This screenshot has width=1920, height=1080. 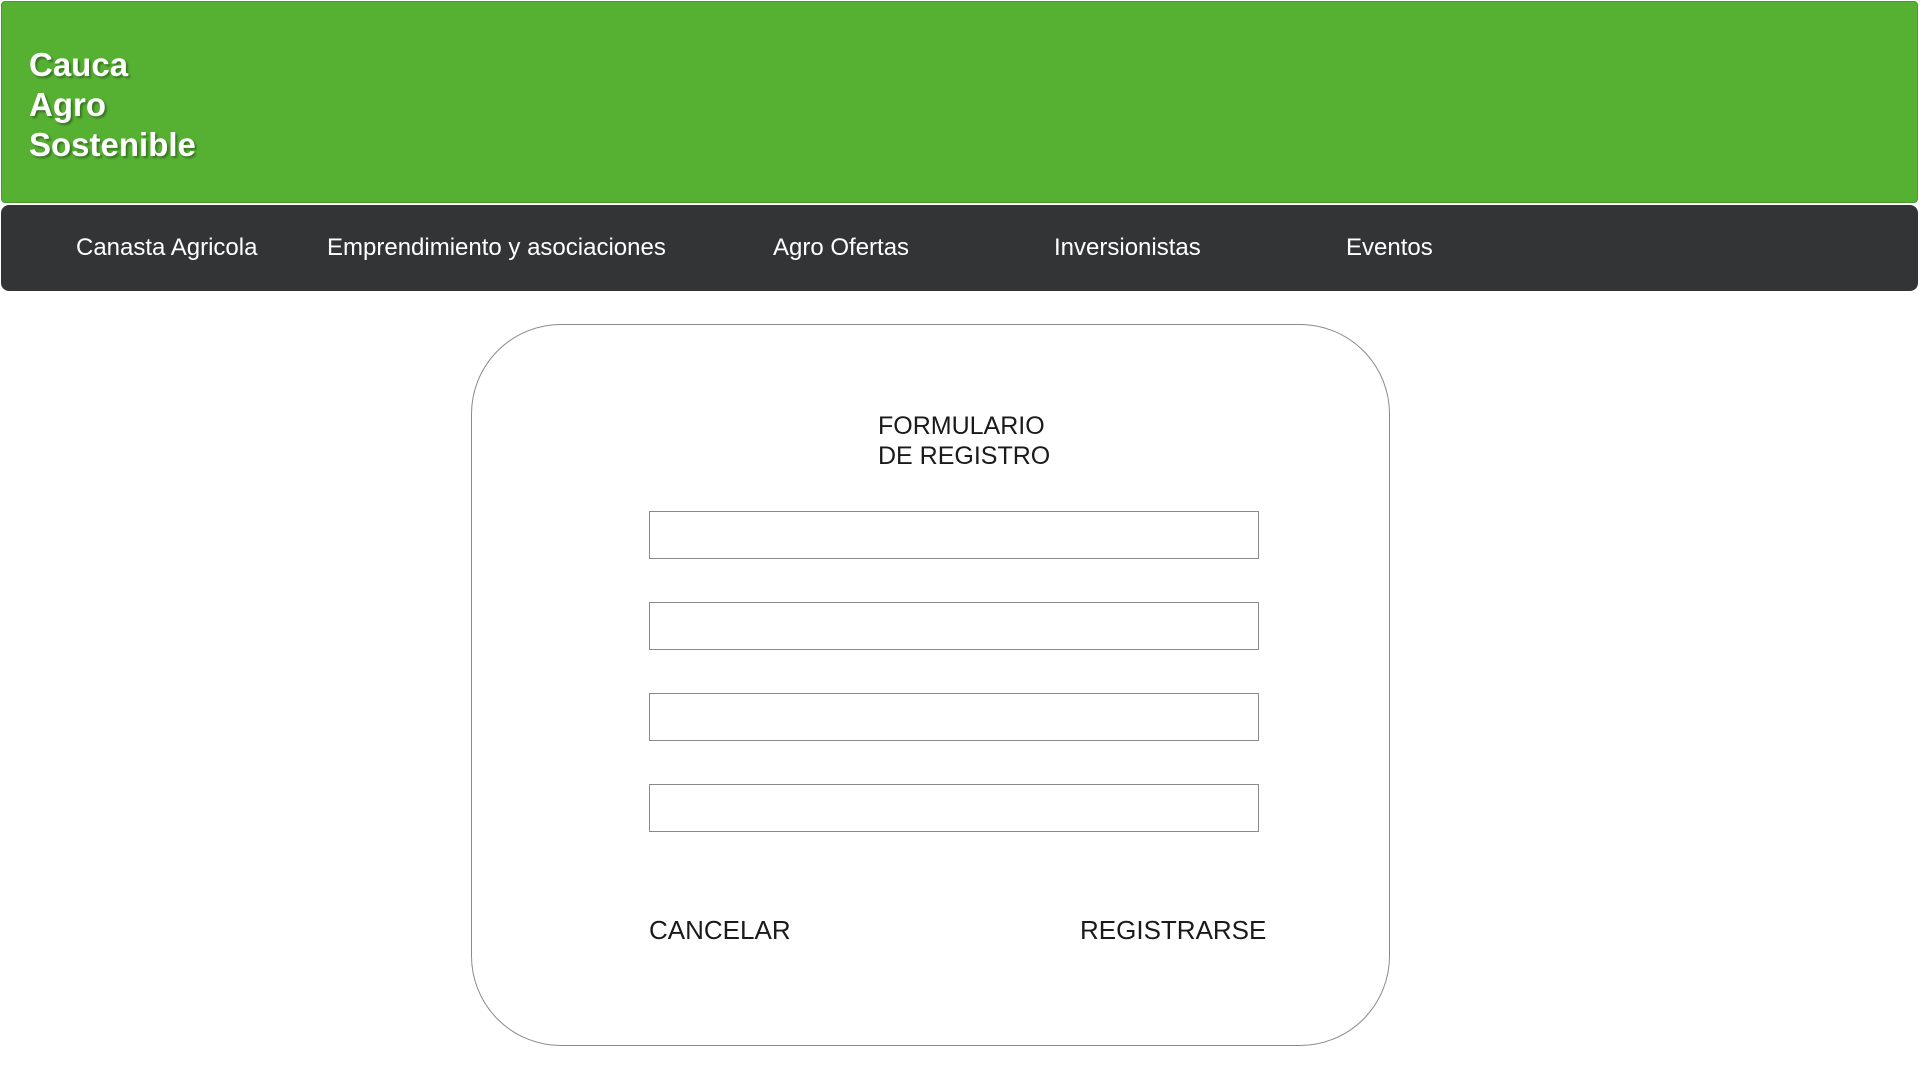 I want to click on nav-item-eventos: Eventos, so click(x=1389, y=248).